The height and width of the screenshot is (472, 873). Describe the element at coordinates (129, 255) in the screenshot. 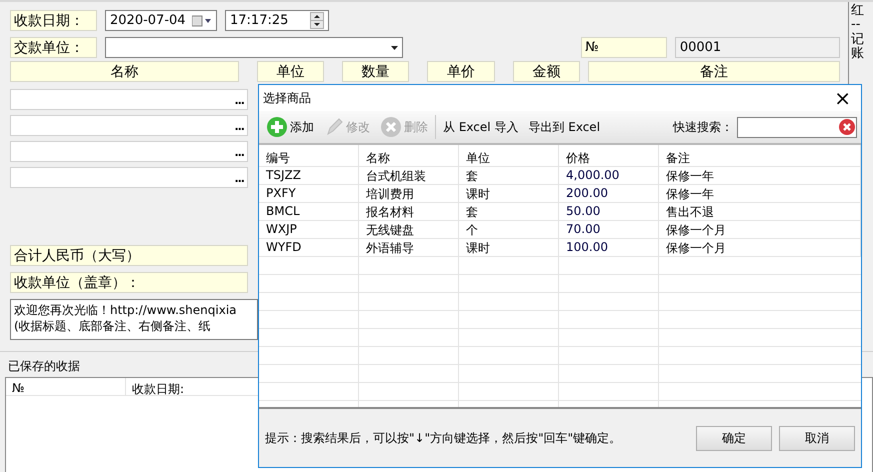

I see `field-label: 合计人民币（大写）` at that location.